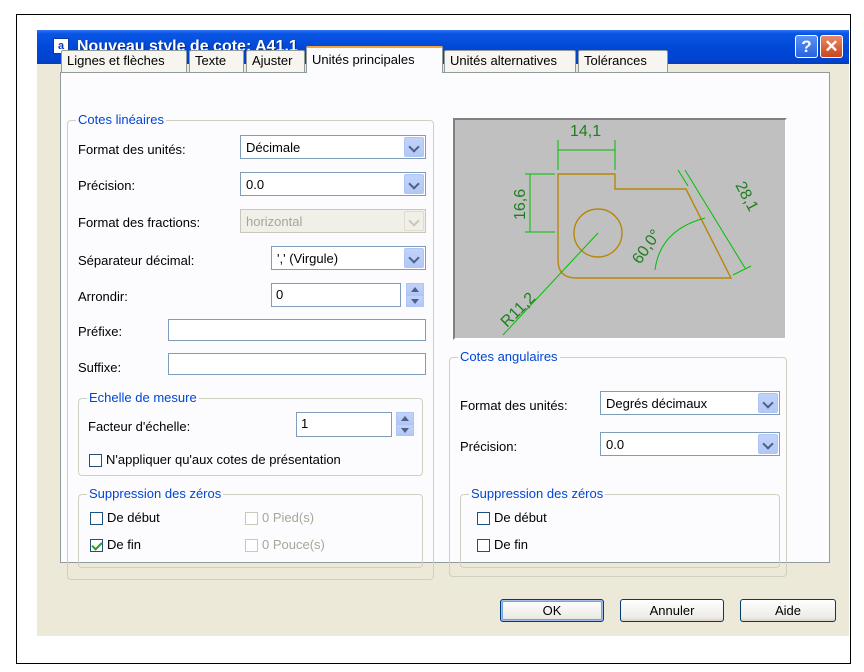 This screenshot has height=672, width=864. What do you see at coordinates (333, 147) in the screenshot?
I see `unit-format-dropdown: Décimale` at bounding box center [333, 147].